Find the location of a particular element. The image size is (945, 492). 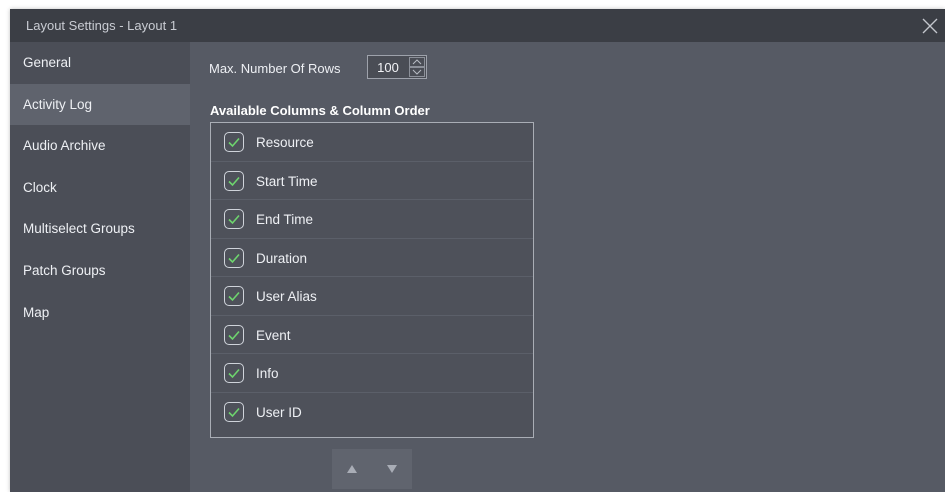

columns-section-title: Available Columns & Column Order is located at coordinates (320, 110).